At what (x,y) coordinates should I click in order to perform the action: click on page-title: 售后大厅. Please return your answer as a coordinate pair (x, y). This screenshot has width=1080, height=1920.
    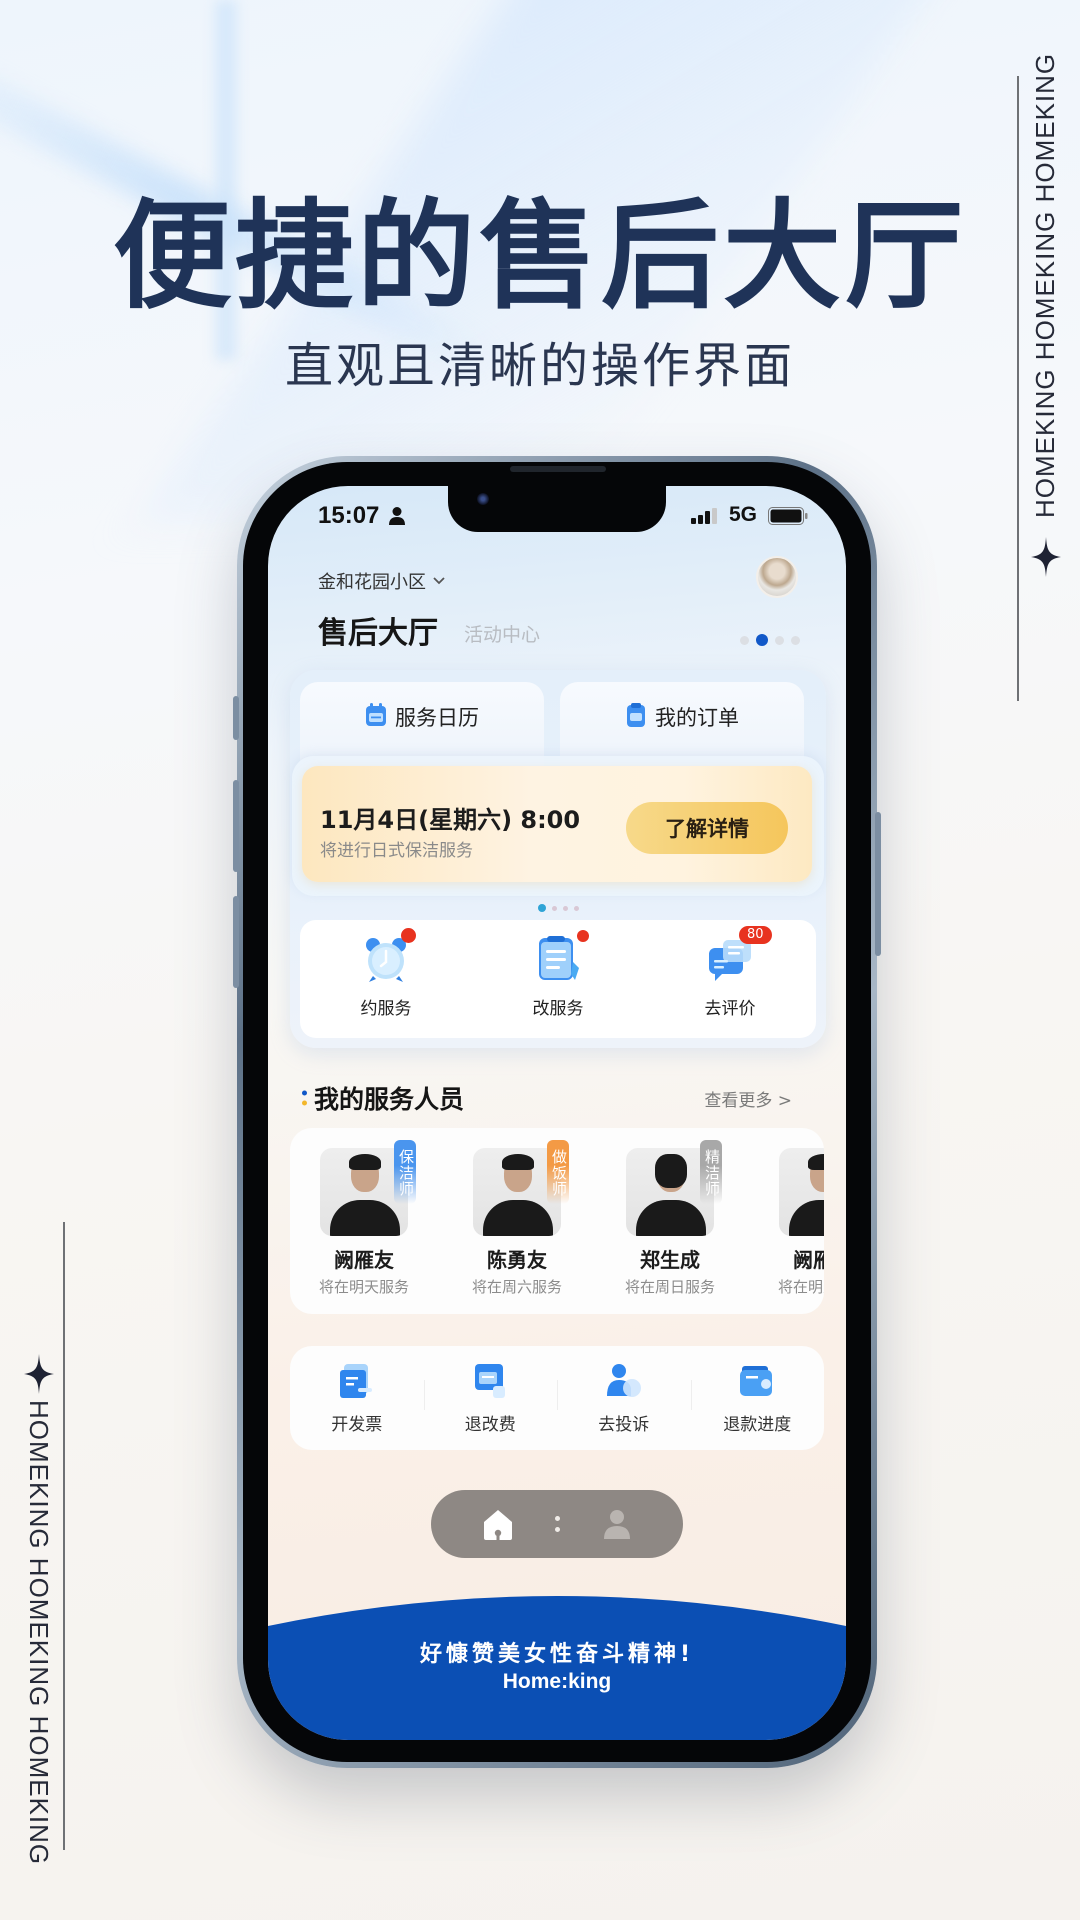
    Looking at the image, I should click on (378, 633).